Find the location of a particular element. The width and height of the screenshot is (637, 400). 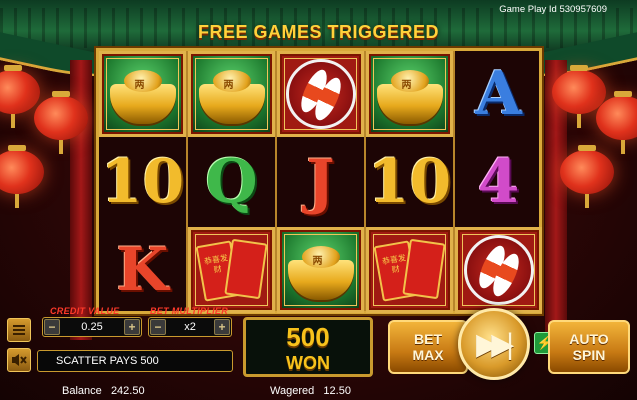

symbol-k: K is located at coordinates (142, 270).